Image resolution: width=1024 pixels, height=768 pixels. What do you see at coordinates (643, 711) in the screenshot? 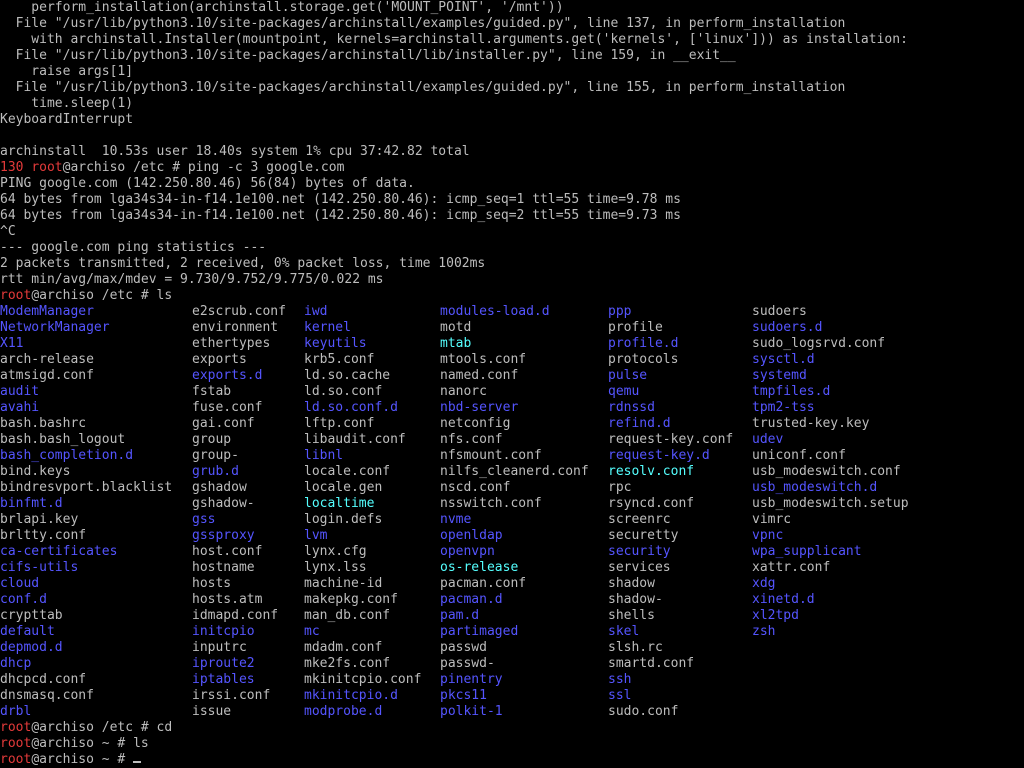
I see `file-entry: sudo.conf` at bounding box center [643, 711].